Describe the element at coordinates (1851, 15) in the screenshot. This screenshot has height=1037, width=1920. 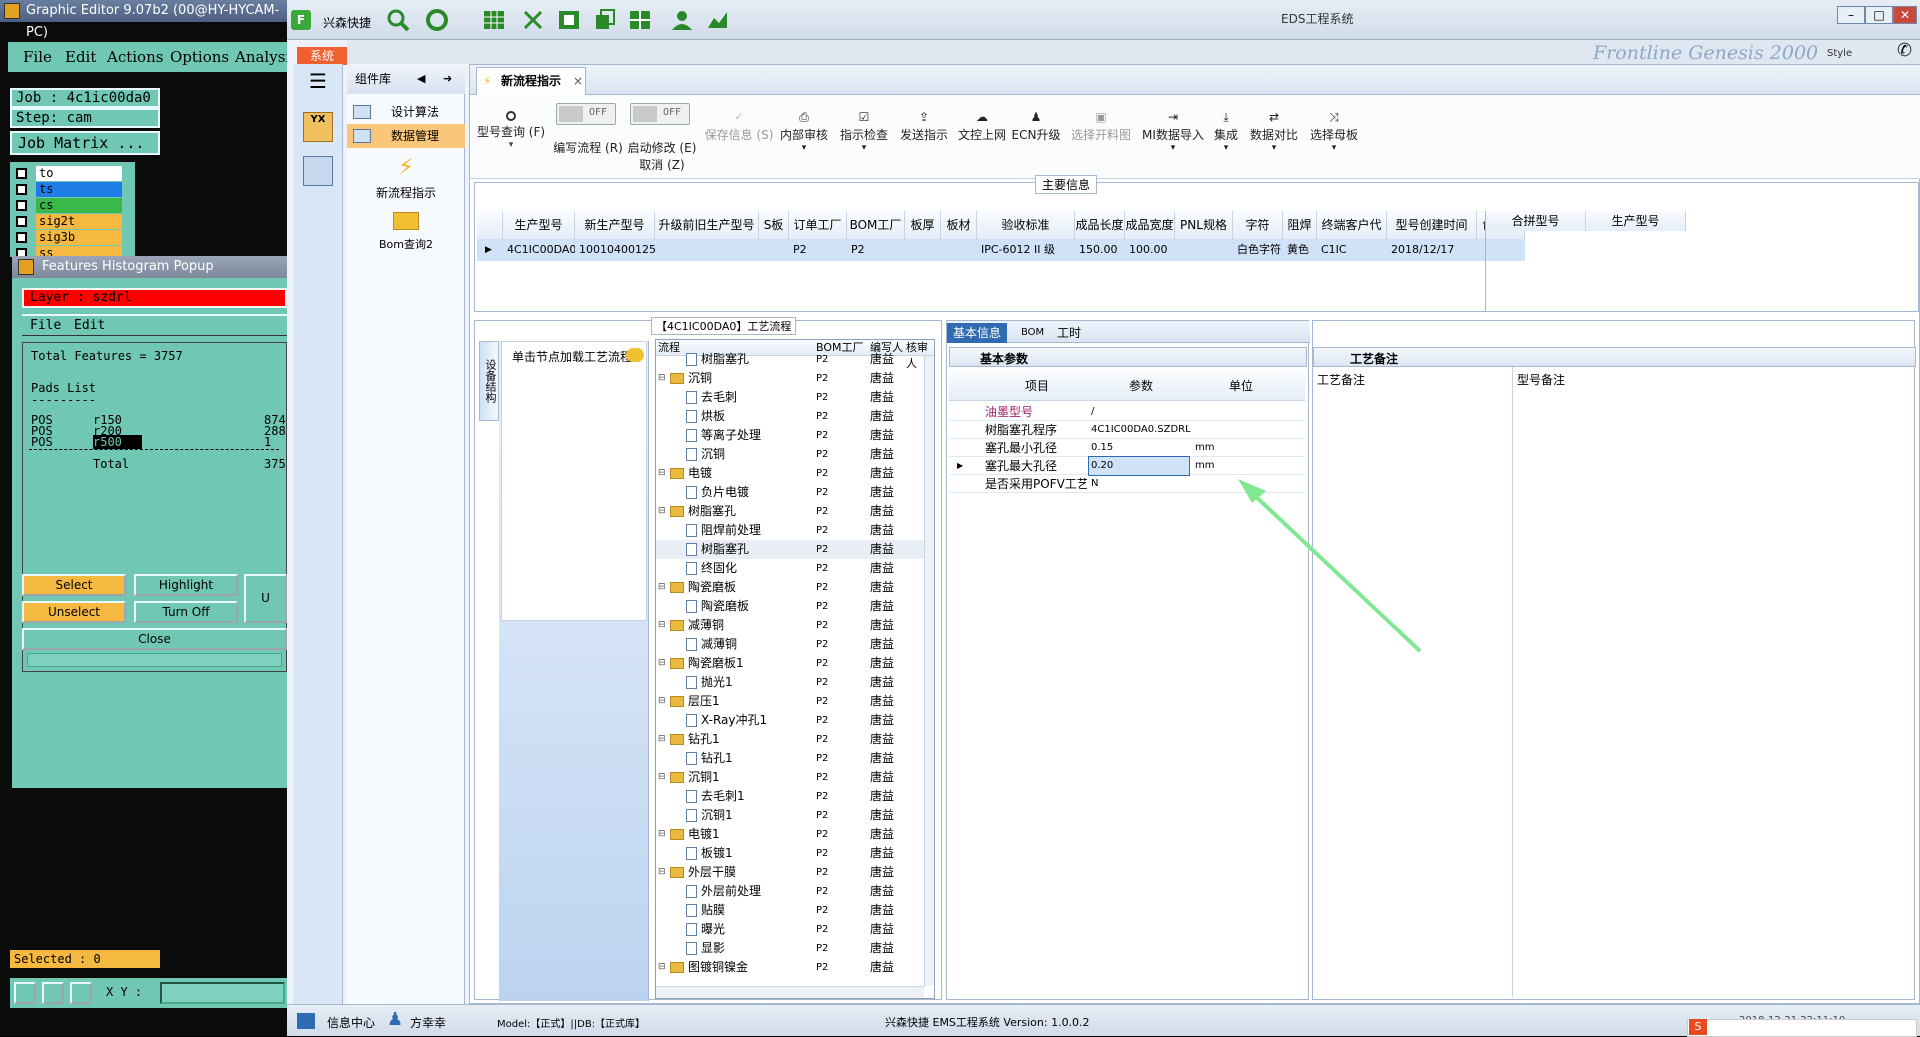
I see `minimize-button: –` at that location.